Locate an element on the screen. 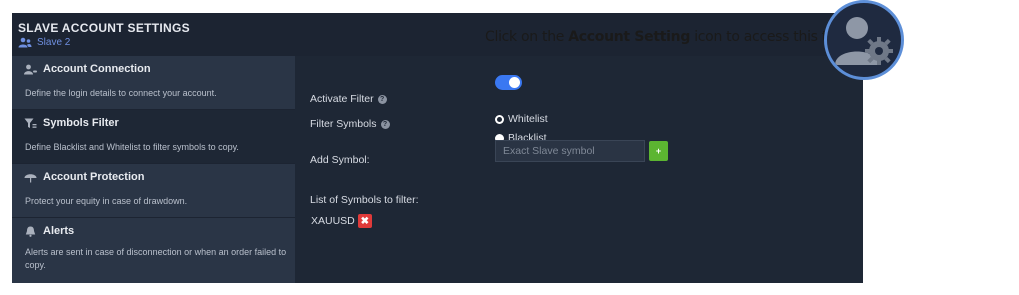 Image resolution: width=1019 pixels, height=295 pixels. toggle-knob is located at coordinates (514, 82).